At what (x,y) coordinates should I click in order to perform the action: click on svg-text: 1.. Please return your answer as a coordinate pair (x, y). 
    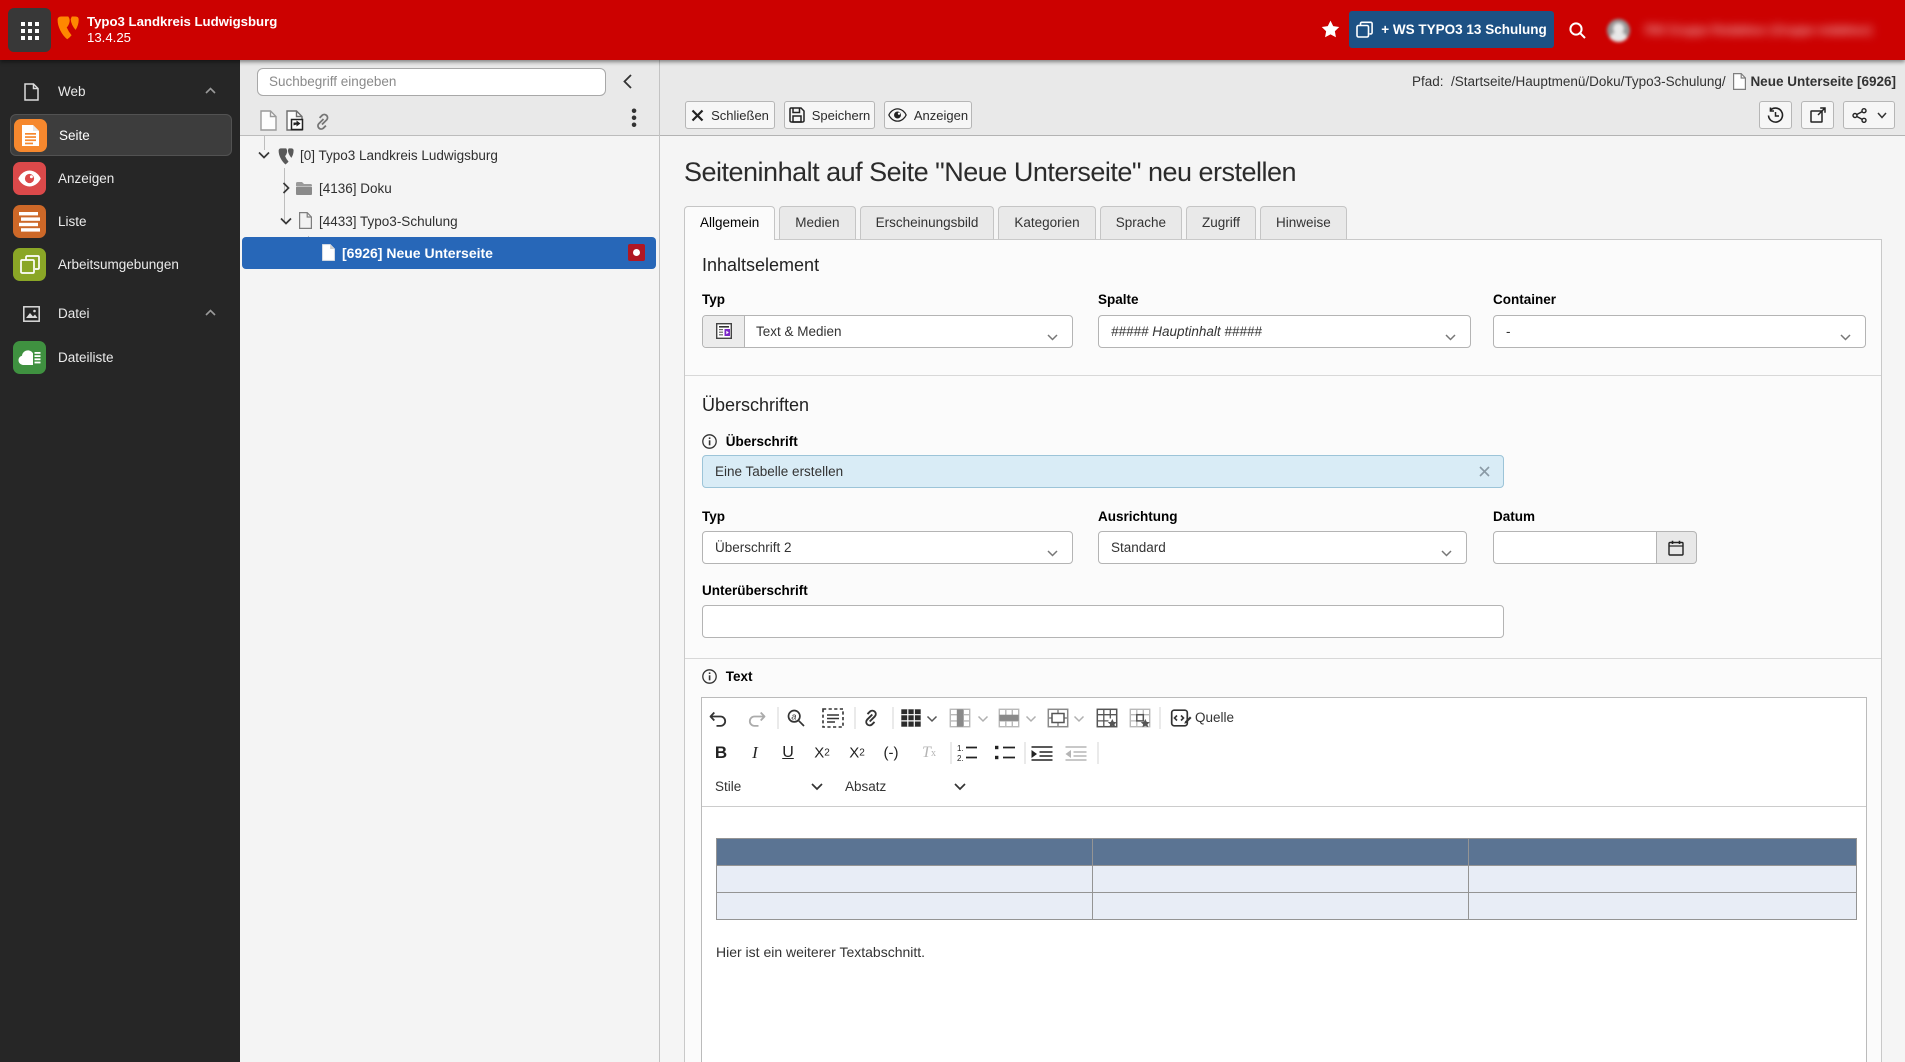
    Looking at the image, I should click on (960, 748).